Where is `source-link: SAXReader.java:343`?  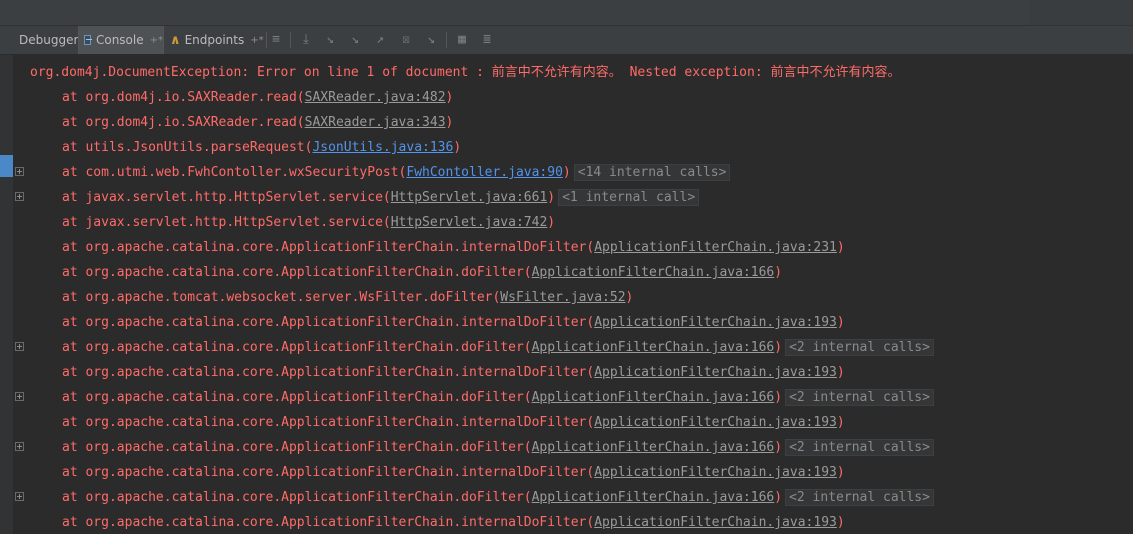 source-link: SAXReader.java:343 is located at coordinates (375, 122).